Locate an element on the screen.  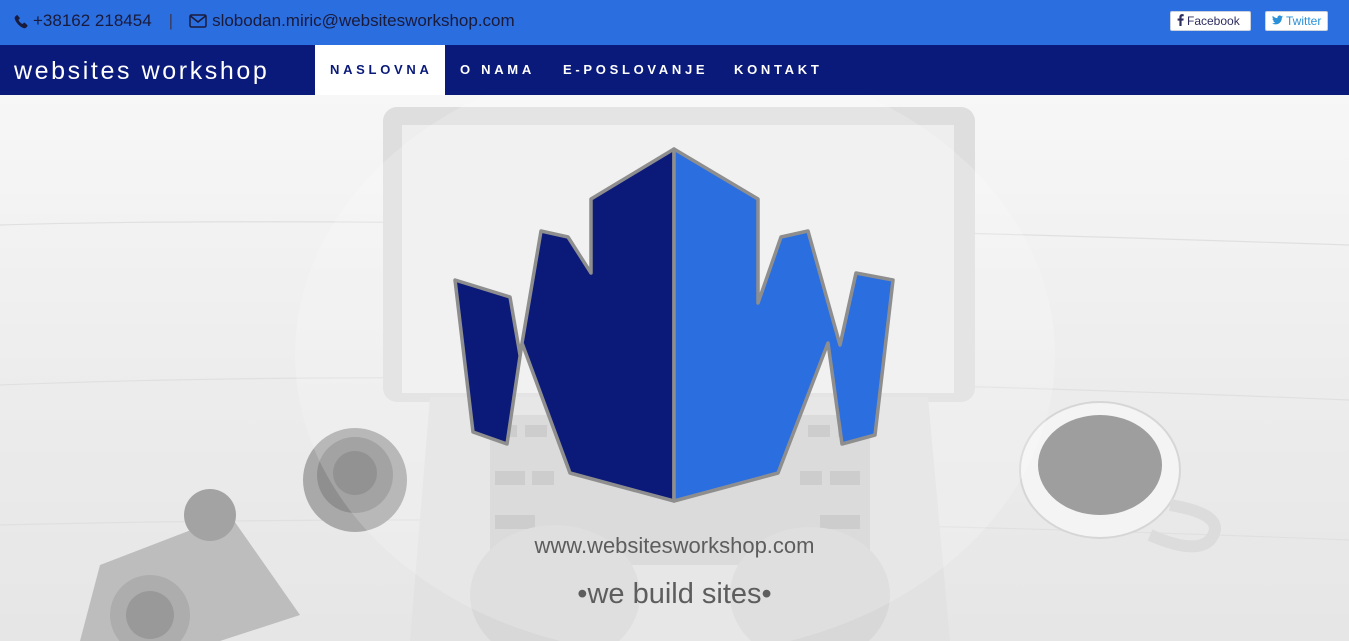
phone-icon is located at coordinates (21, 21).